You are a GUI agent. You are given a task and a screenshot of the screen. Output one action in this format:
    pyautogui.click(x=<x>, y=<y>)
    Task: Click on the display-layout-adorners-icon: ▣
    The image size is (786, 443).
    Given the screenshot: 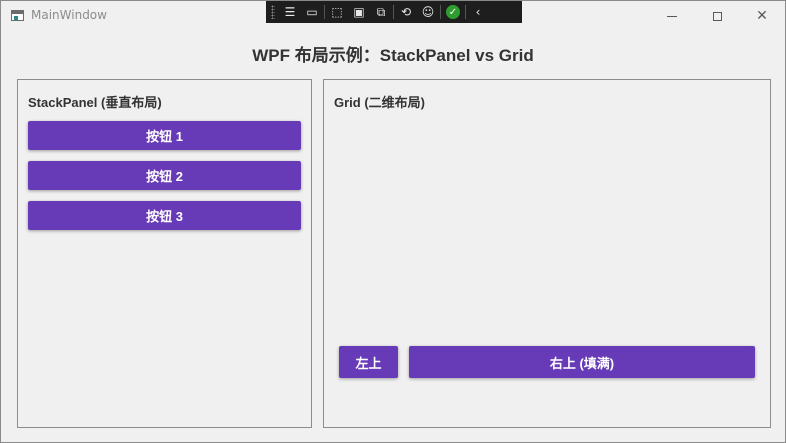 What is the action you would take?
    pyautogui.click(x=359, y=12)
    